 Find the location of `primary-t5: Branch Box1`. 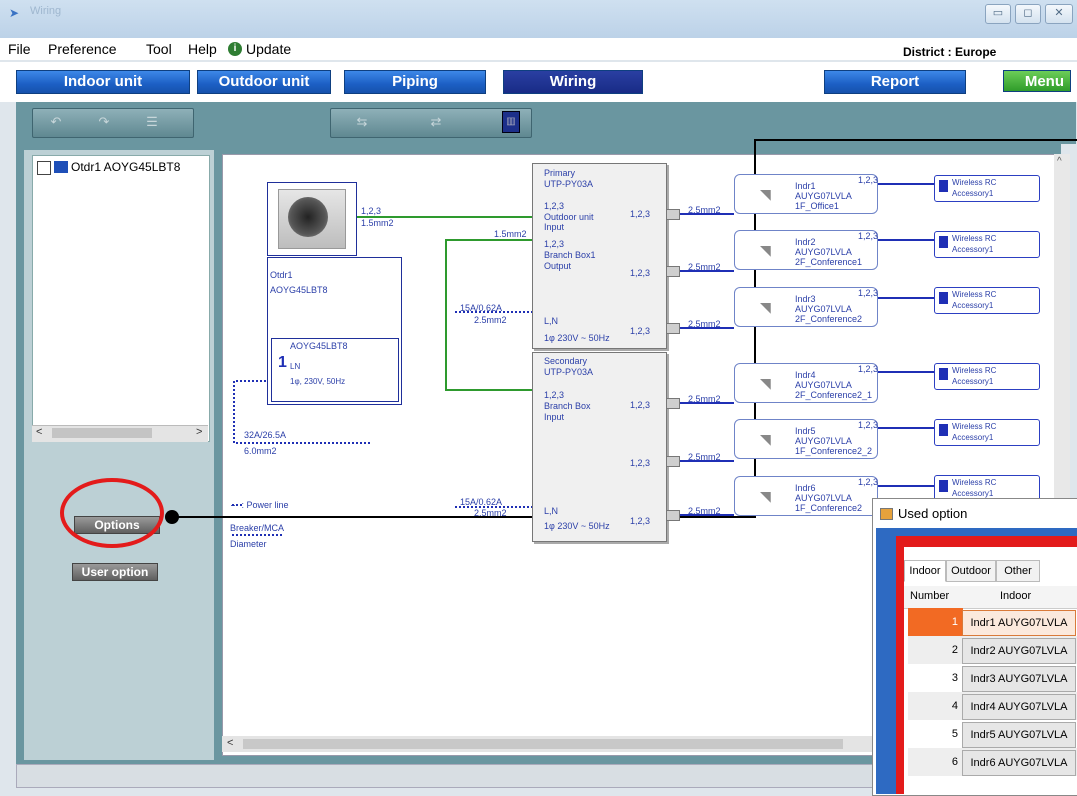

primary-t5: Branch Box1 is located at coordinates (570, 255).